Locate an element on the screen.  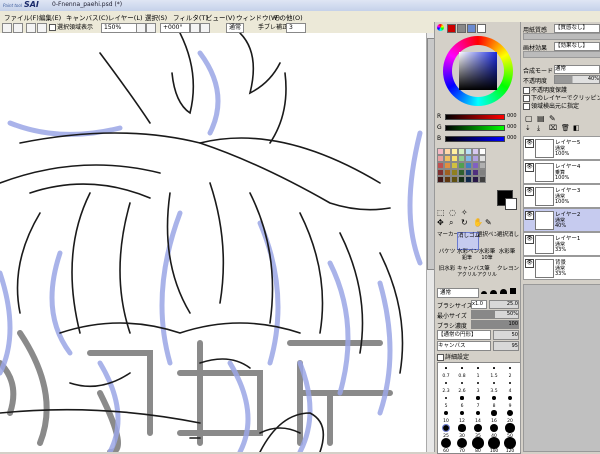
new-layer-icon: ▢ is located at coordinates (529, 118).